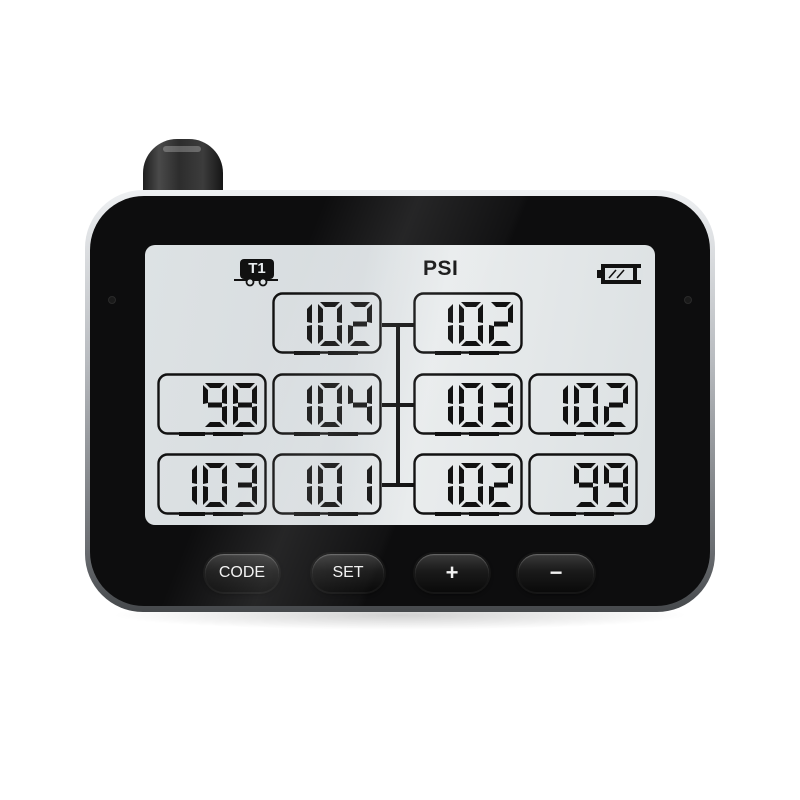 This screenshot has height=800, width=800. I want to click on minus-icon: −, so click(556, 572).